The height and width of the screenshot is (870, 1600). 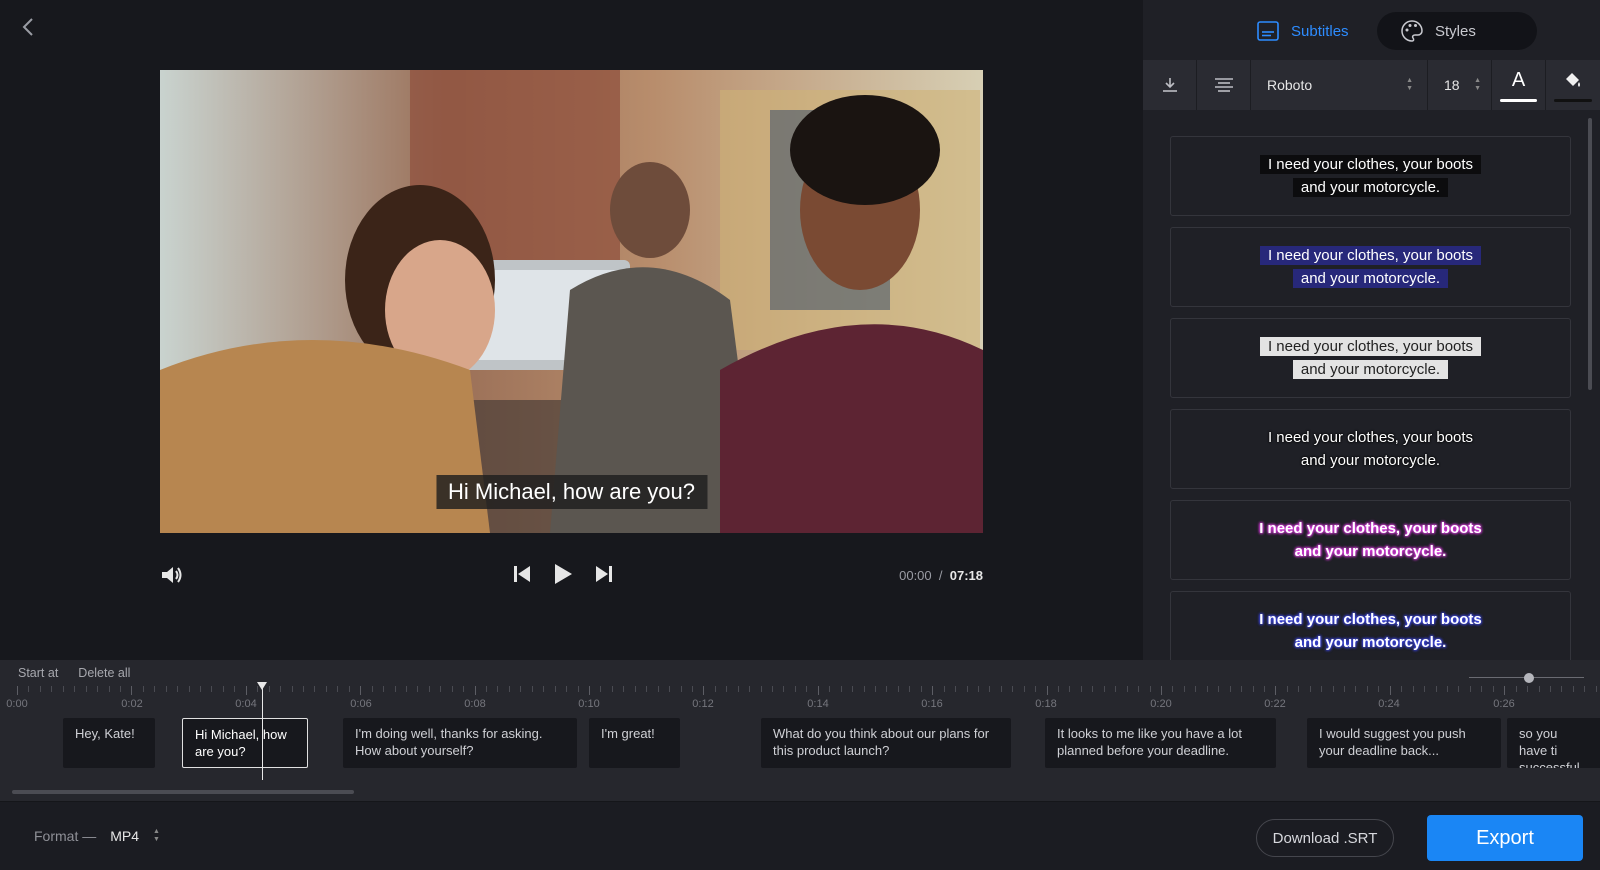 What do you see at coordinates (1303, 31) in the screenshot?
I see `tab-subtitles: Subtitles` at bounding box center [1303, 31].